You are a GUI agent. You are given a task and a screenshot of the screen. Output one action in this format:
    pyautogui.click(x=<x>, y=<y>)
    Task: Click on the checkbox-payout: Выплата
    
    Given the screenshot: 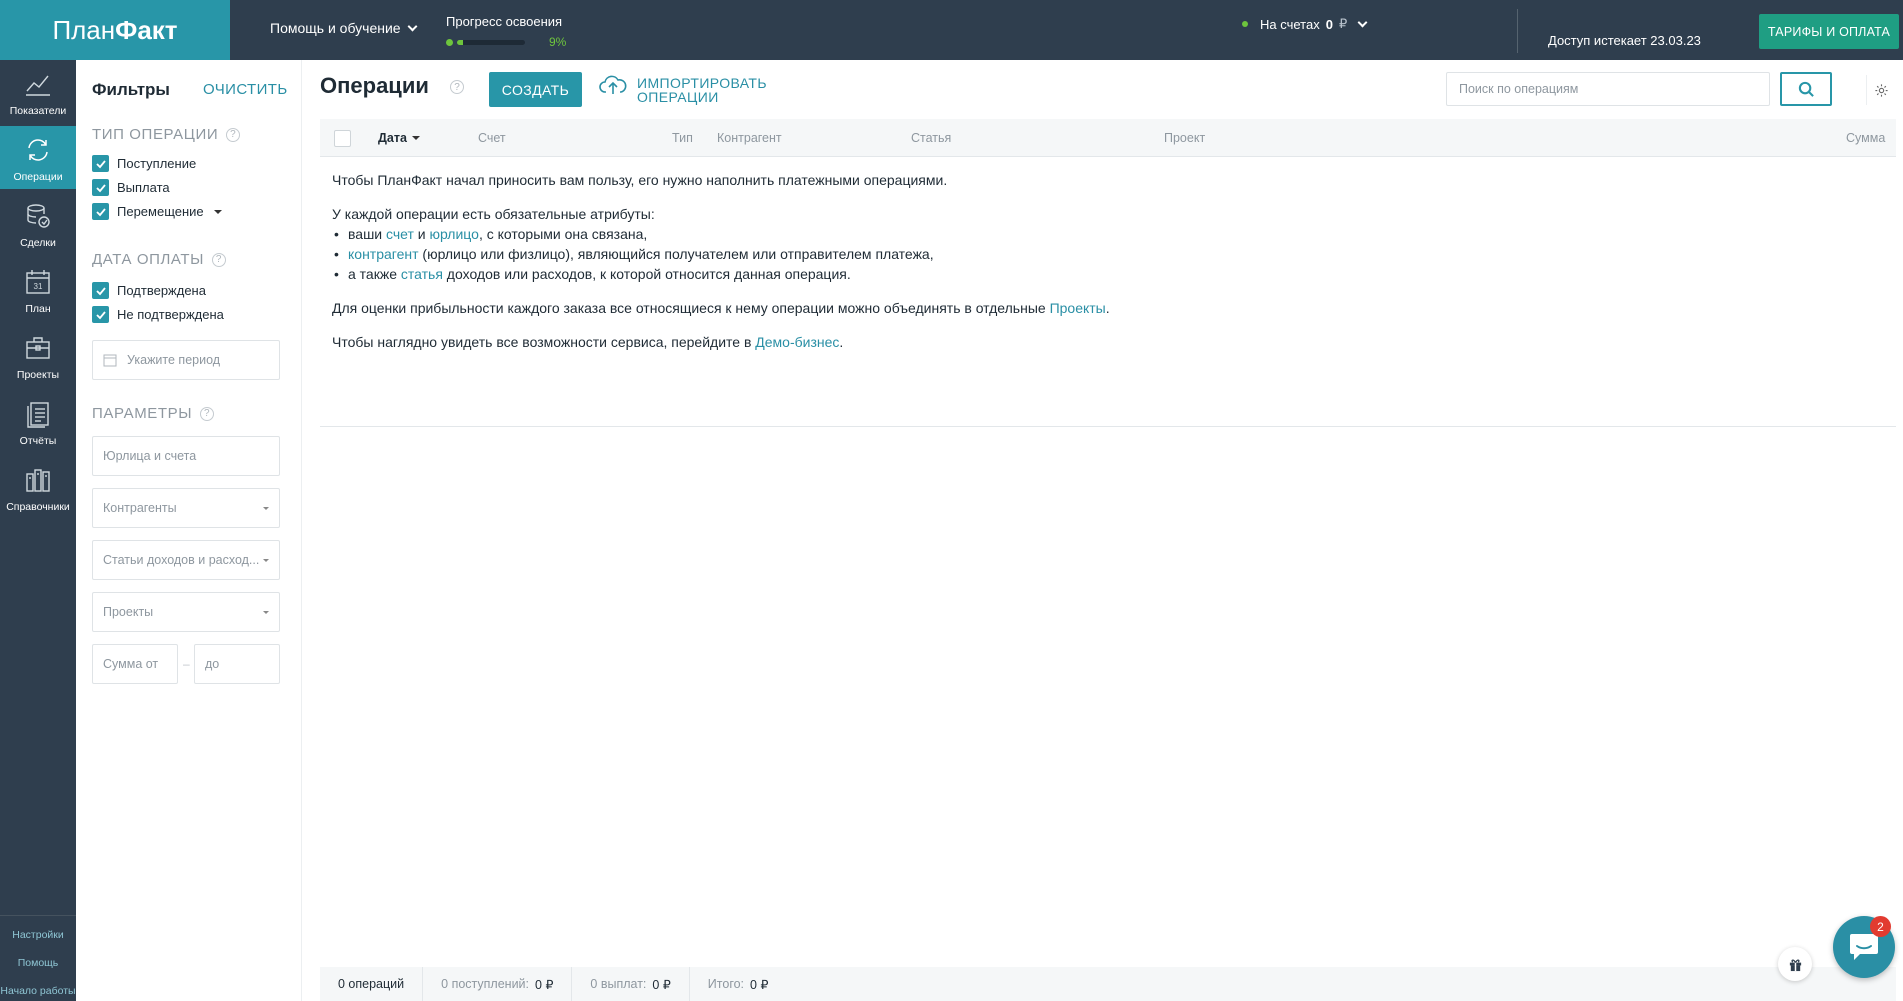 What is the action you would take?
    pyautogui.click(x=131, y=187)
    